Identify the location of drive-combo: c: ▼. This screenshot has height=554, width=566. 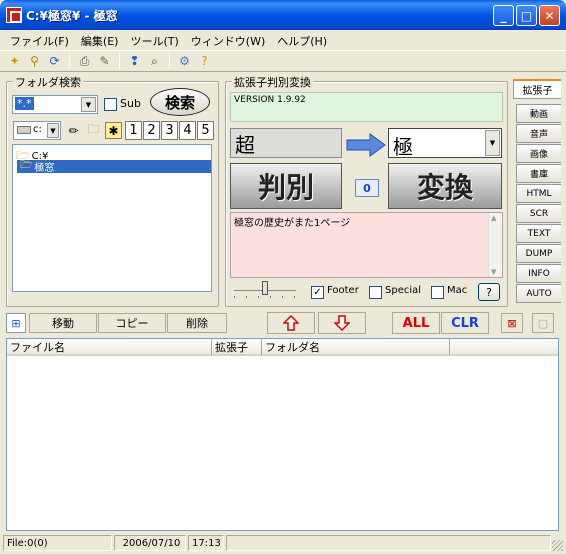
(37, 130).